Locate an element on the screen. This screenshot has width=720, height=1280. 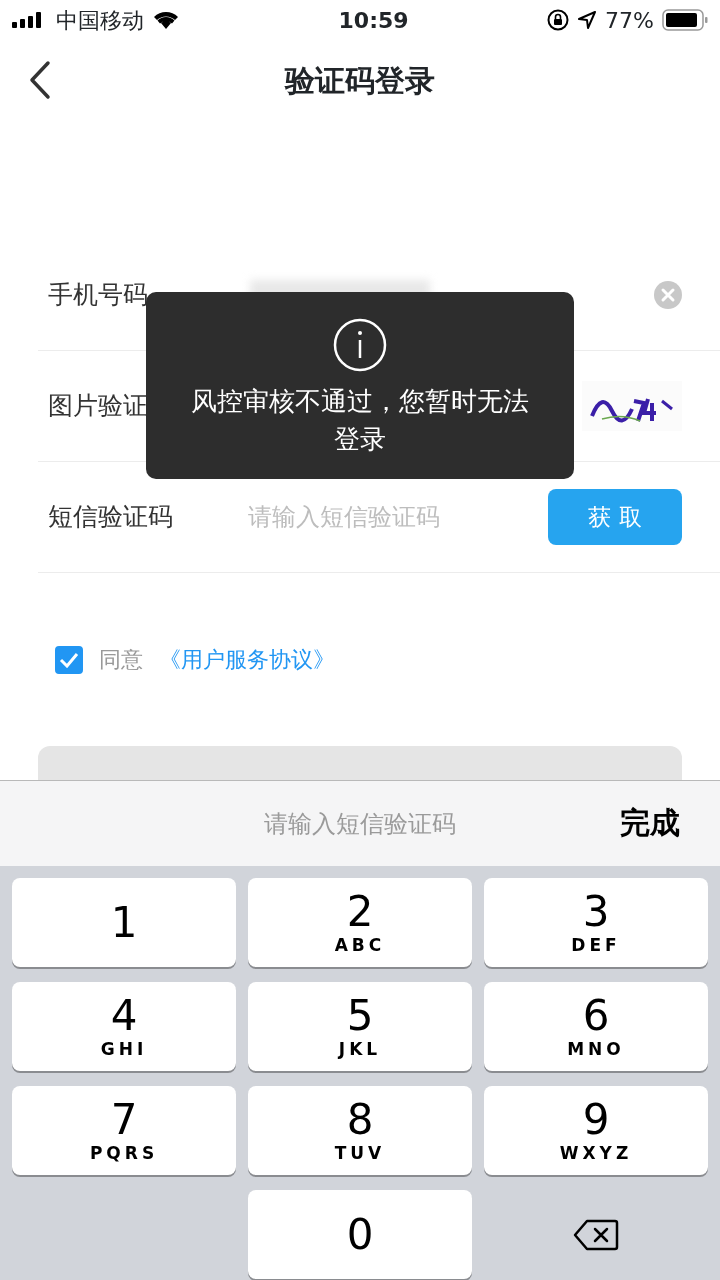
keypad-key: 2 ABC is located at coordinates (360, 922).